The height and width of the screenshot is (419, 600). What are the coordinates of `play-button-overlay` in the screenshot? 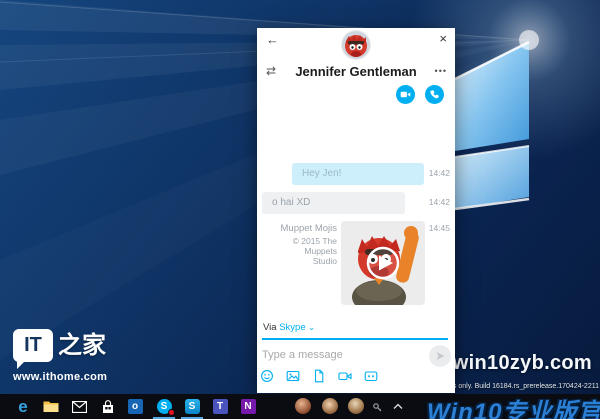 It's located at (383, 263).